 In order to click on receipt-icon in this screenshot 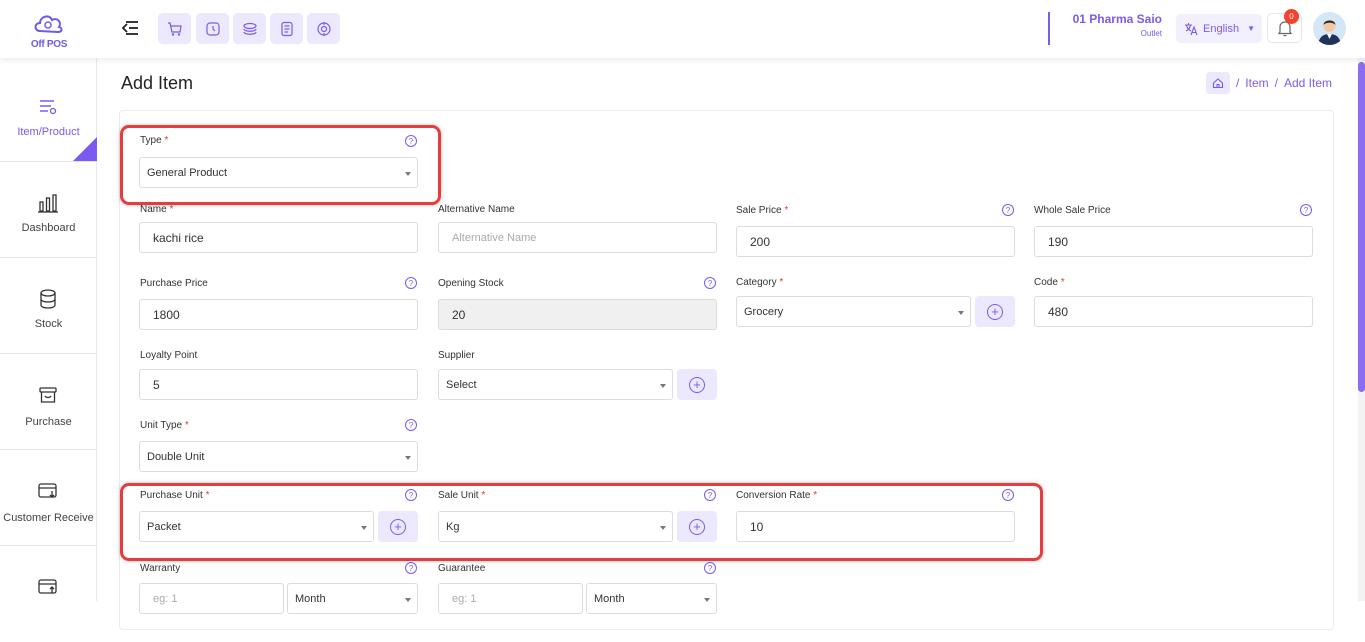, I will do `click(286, 28)`.